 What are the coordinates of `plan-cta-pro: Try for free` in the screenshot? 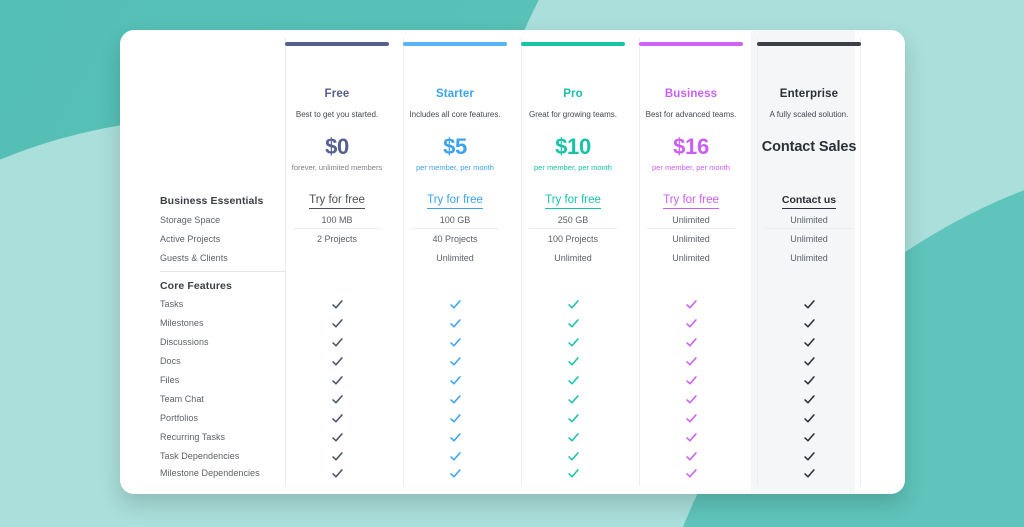 It's located at (573, 199).